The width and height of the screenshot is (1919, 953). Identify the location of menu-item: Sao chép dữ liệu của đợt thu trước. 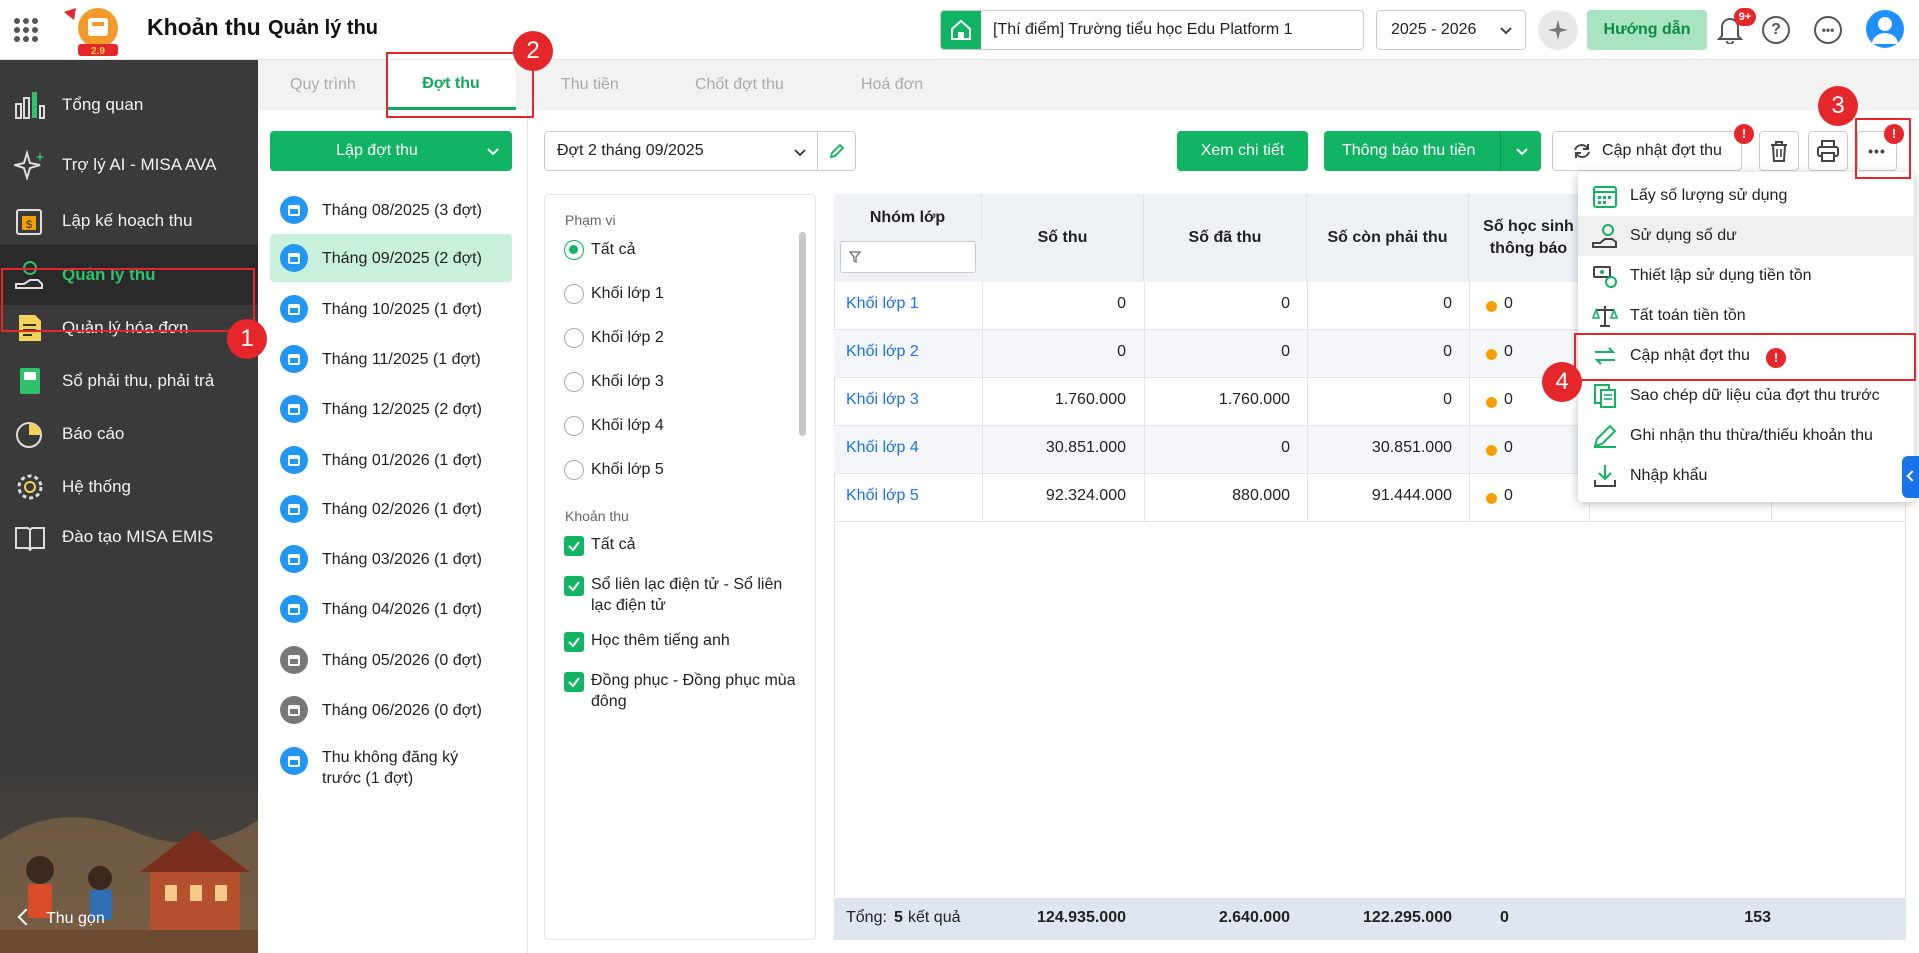
(1746, 396).